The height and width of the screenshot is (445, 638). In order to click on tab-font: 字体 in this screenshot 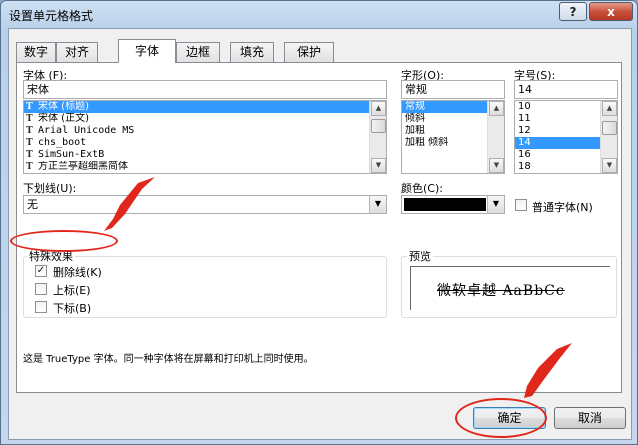, I will do `click(147, 51)`.